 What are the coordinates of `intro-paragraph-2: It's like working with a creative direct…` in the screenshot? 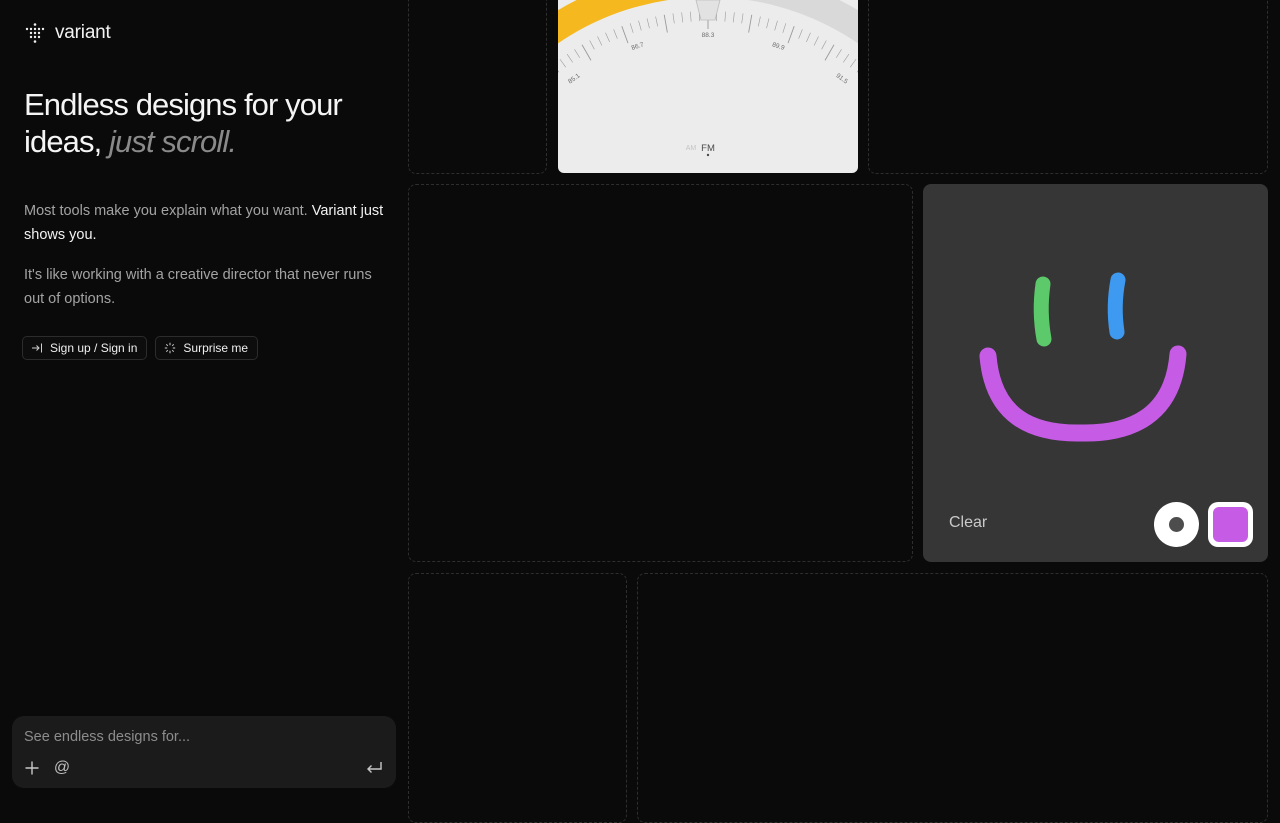 It's located at (205, 287).